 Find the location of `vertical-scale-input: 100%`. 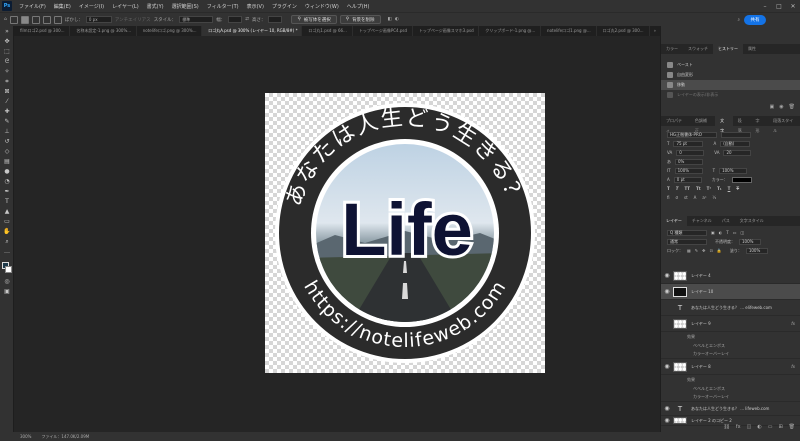

vertical-scale-input: 100% is located at coordinates (688, 170).